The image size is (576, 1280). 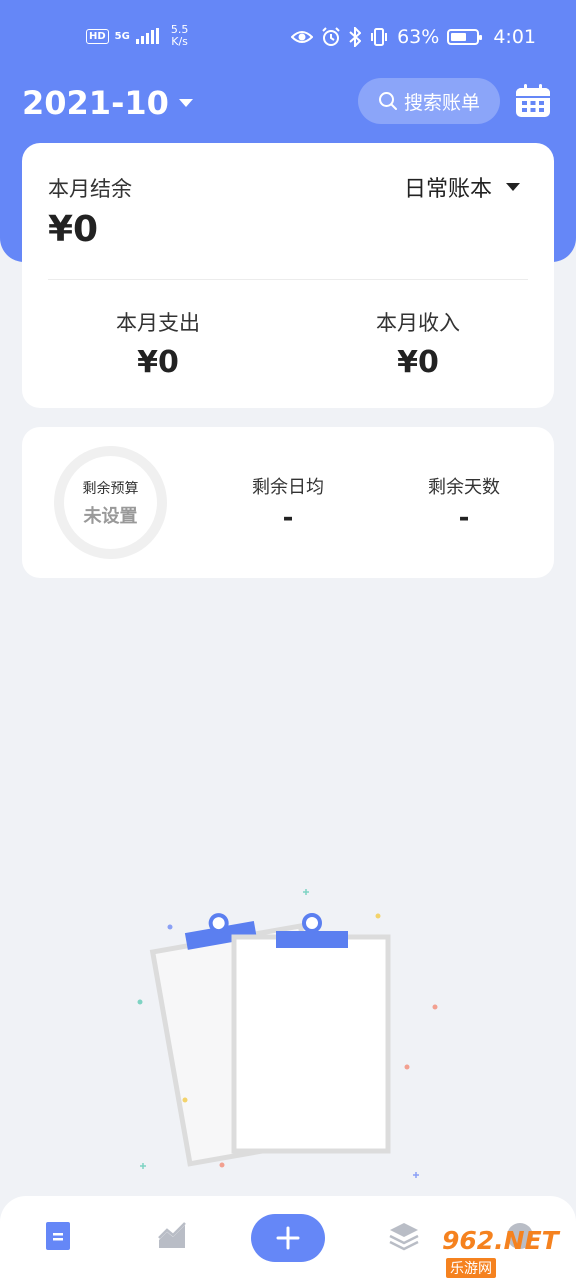 I want to click on search-icon, so click(x=387, y=101).